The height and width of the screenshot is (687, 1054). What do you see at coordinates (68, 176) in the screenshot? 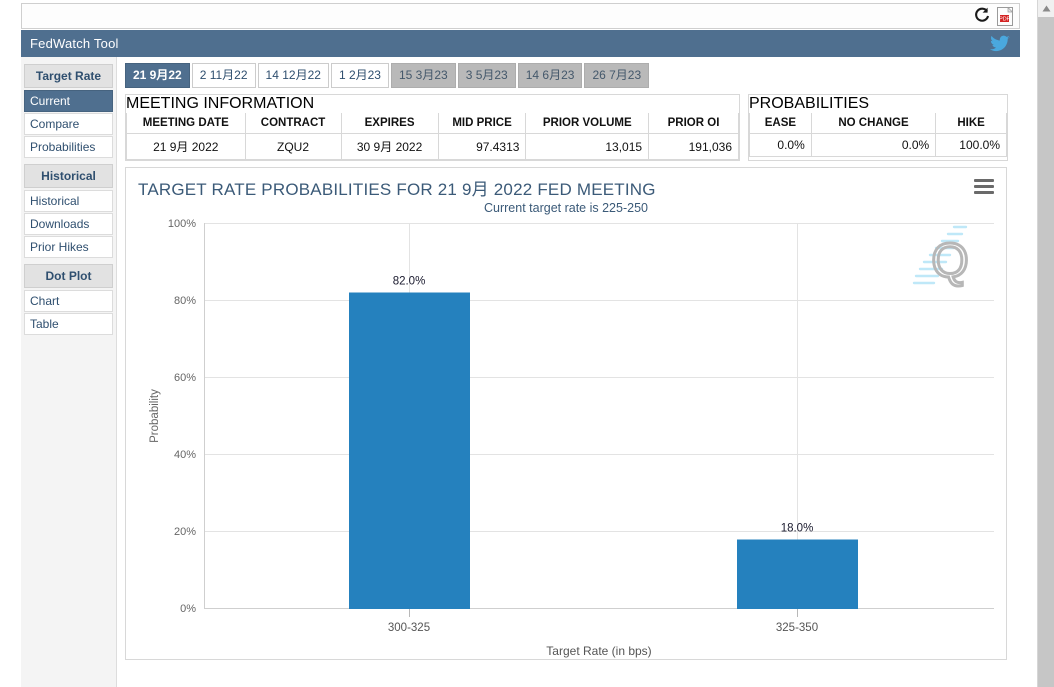
I see `sidebar-group-header: Historical` at bounding box center [68, 176].